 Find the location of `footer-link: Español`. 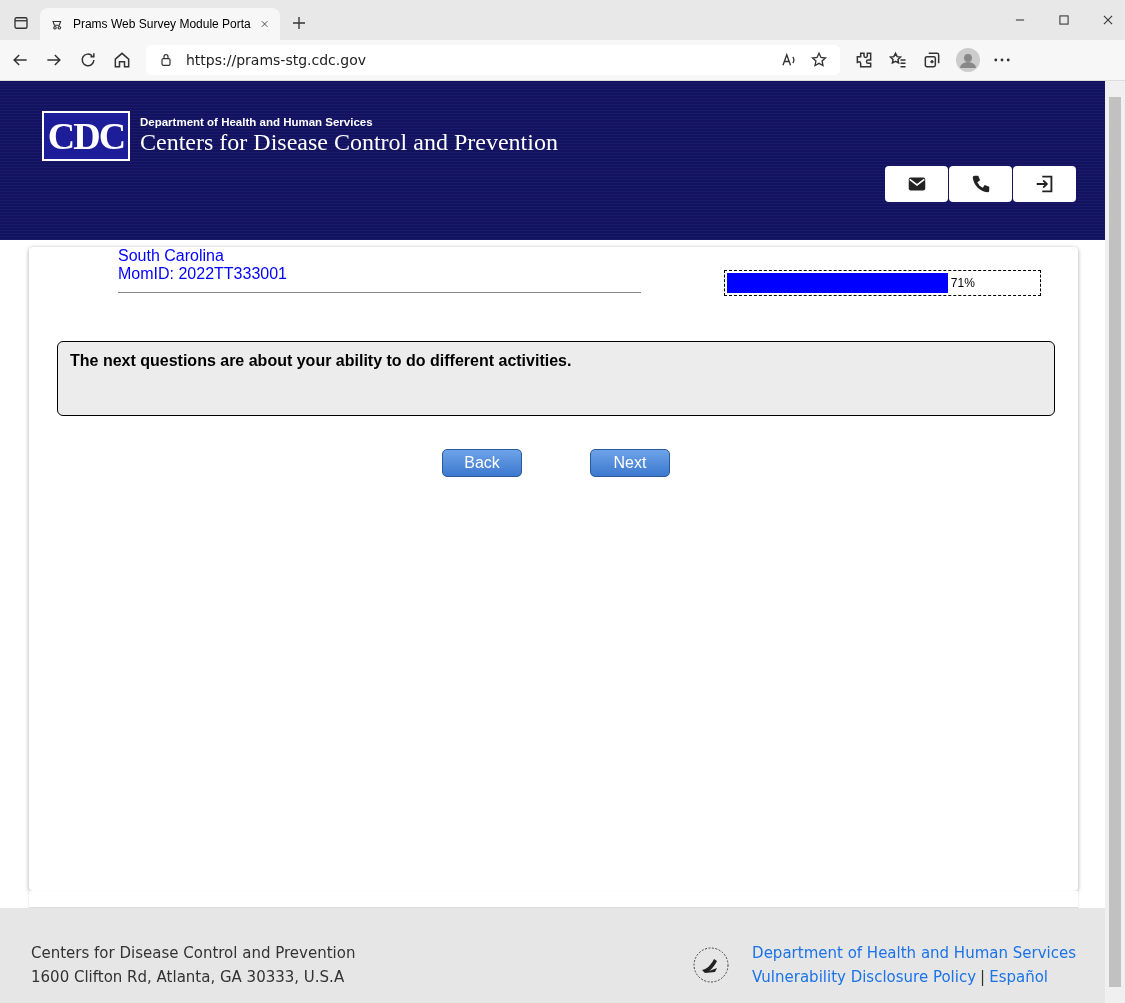

footer-link: Español is located at coordinates (1018, 977).